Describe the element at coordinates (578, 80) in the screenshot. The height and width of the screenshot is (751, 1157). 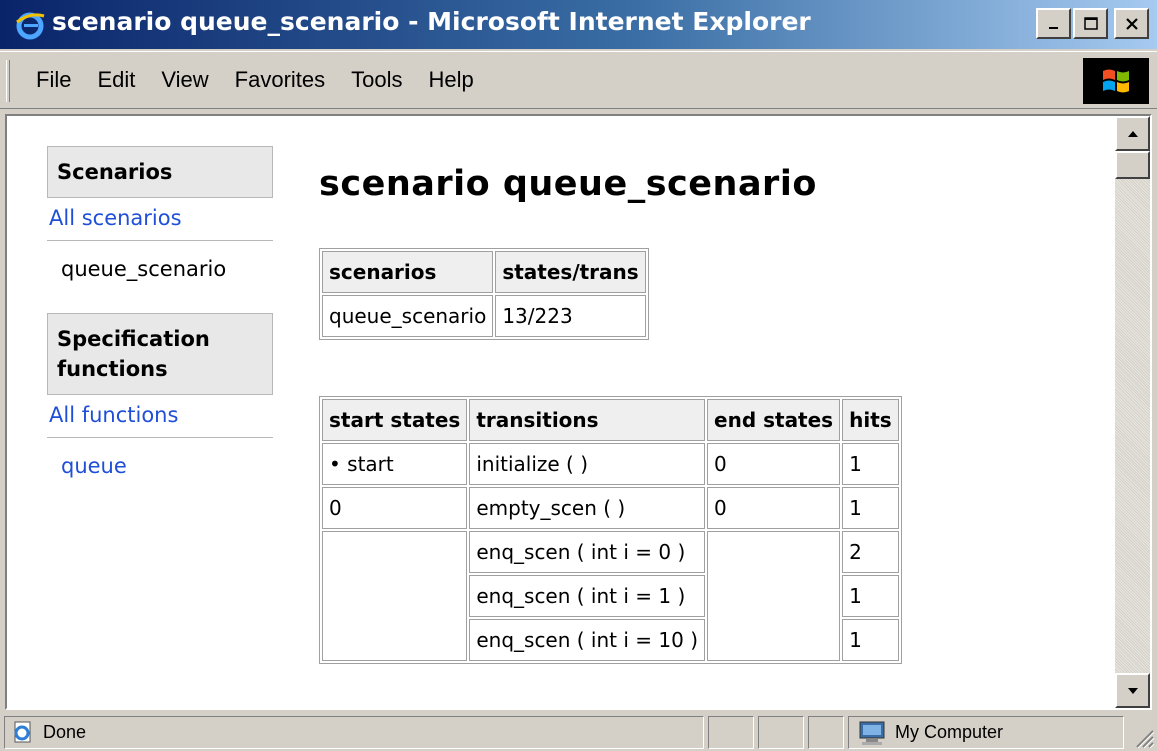
I see `menu-bar: File Edit View Favorites Tools Help` at that location.